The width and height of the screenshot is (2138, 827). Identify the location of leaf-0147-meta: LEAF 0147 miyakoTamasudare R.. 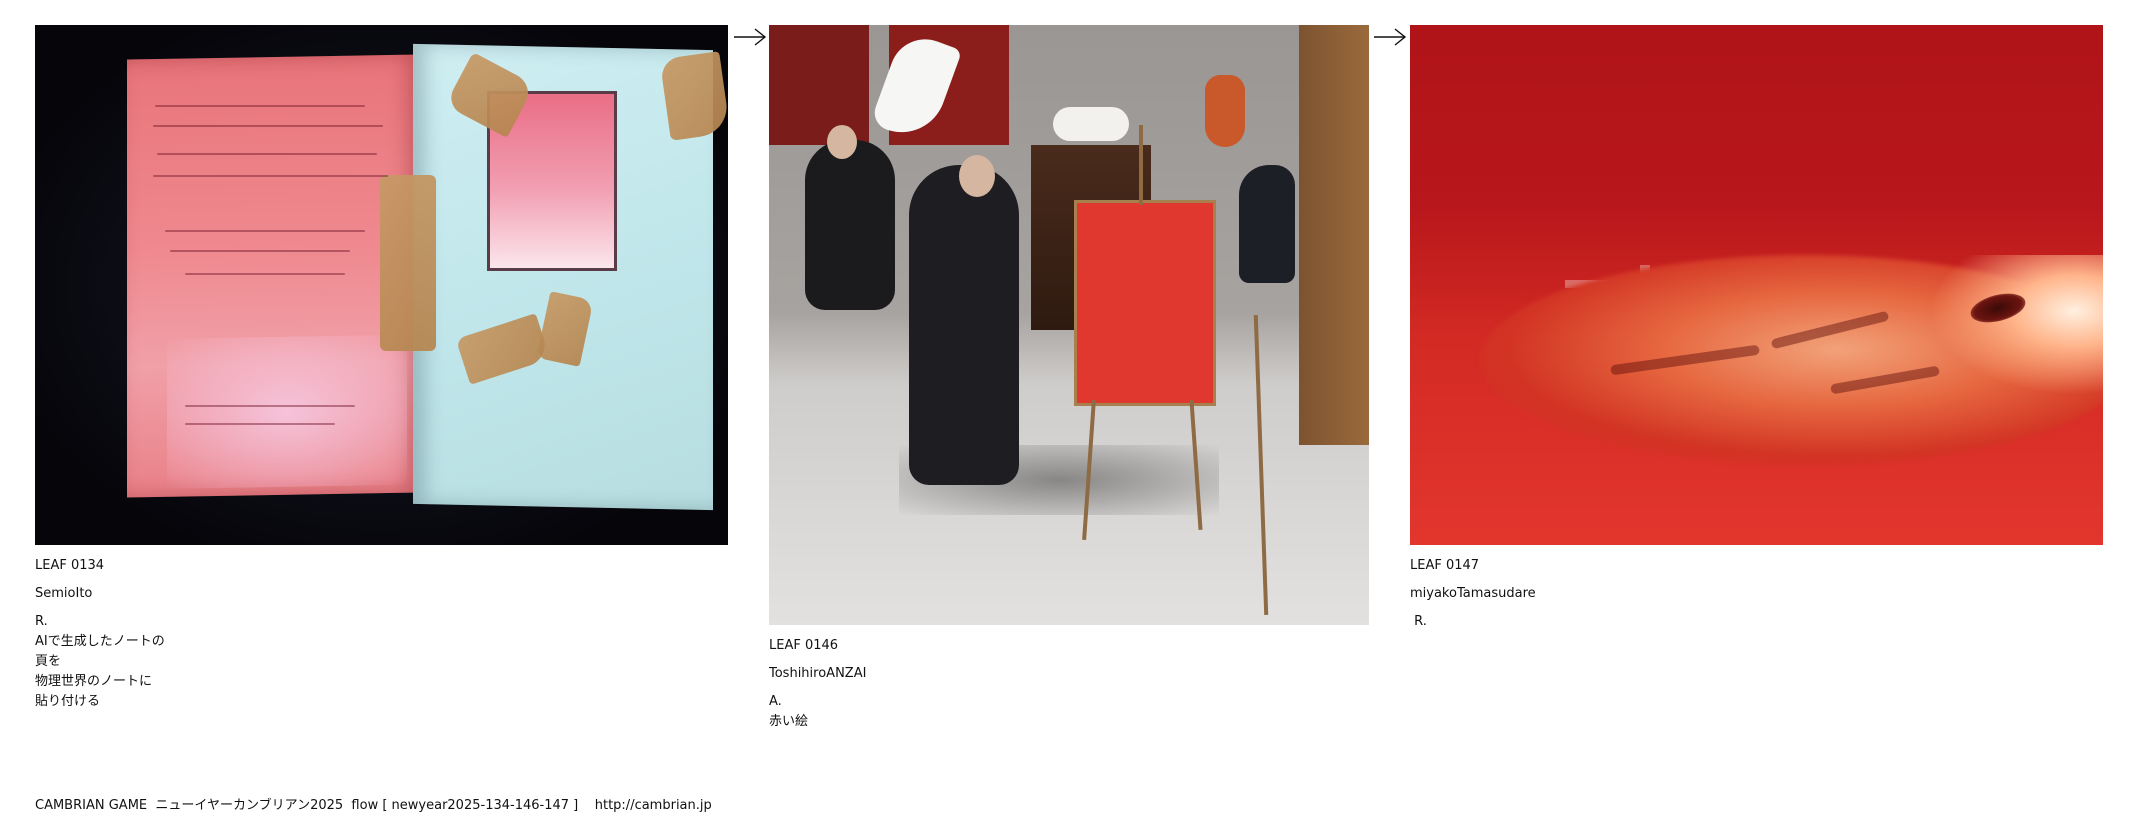
(1756, 594).